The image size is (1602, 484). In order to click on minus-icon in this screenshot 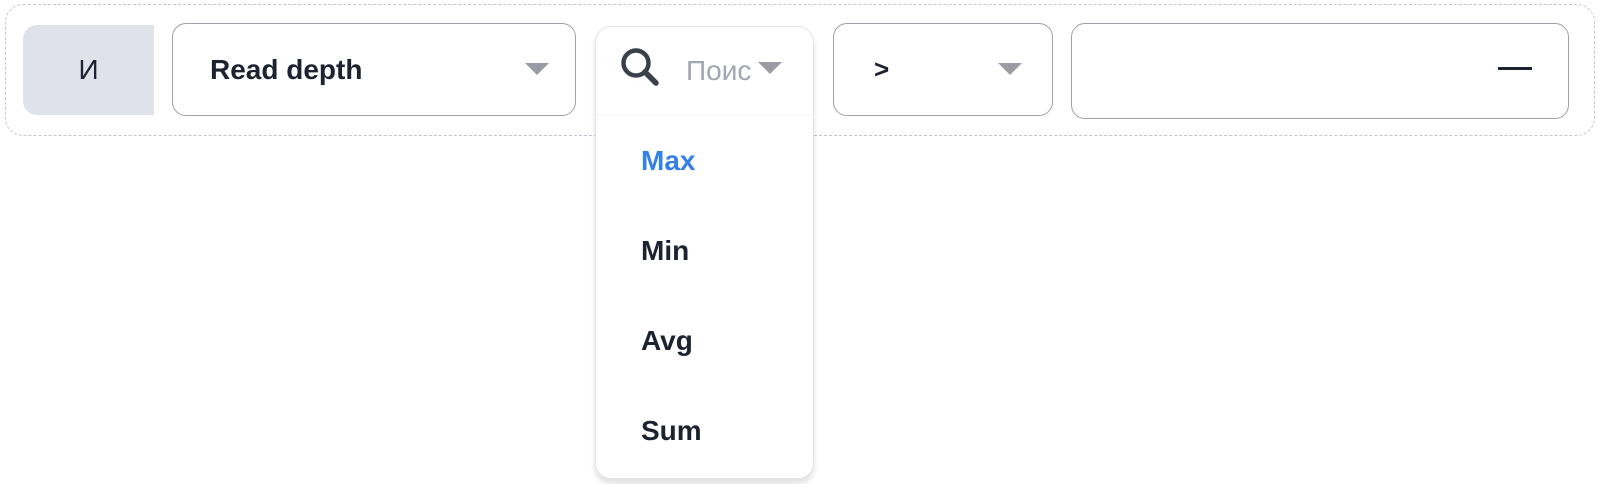, I will do `click(1515, 68)`.